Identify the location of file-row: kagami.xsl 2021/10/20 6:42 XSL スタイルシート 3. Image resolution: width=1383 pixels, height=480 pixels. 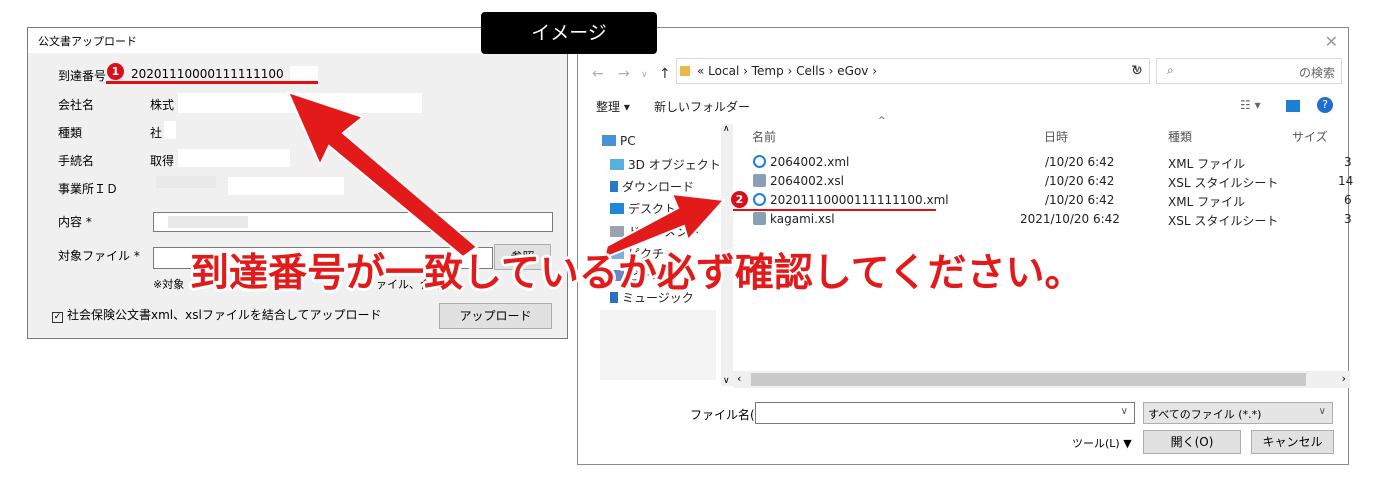
(1051, 219).